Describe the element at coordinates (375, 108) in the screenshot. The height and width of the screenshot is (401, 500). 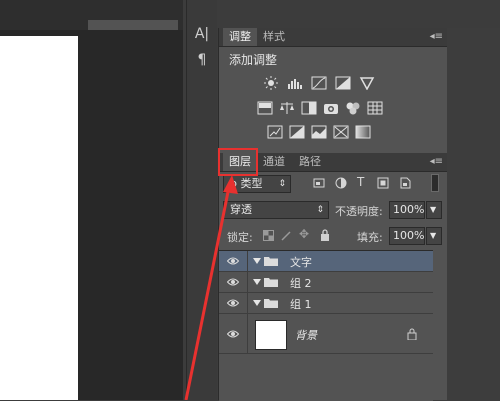
I see `color-lookup-icon` at that location.